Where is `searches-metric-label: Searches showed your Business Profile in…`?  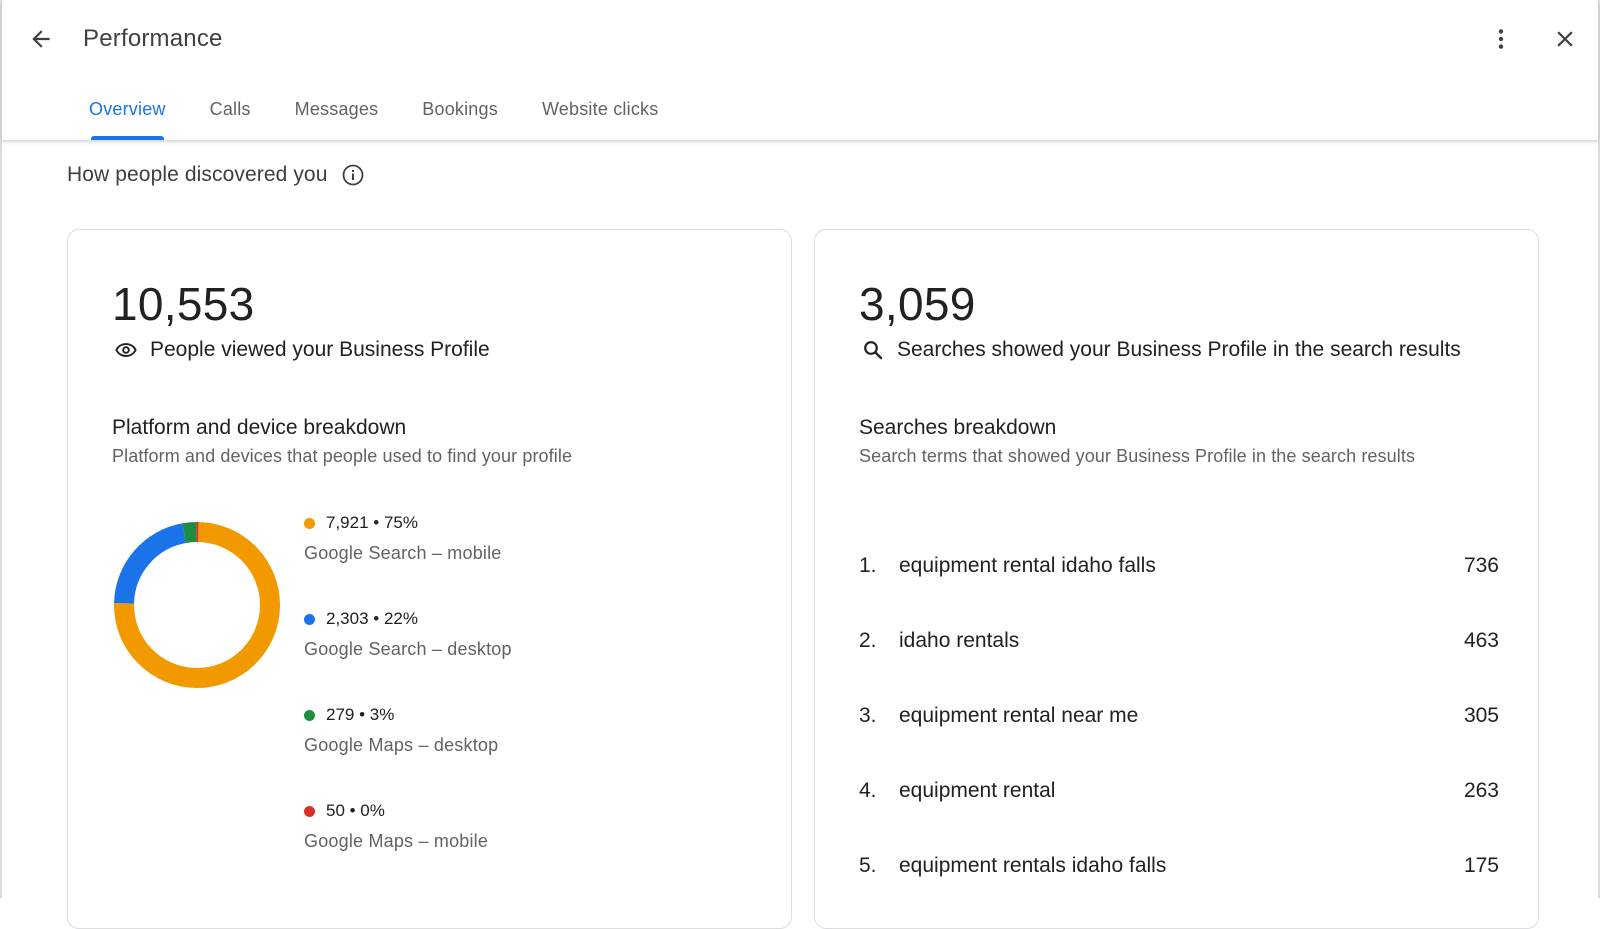
searches-metric-label: Searches showed your Business Profile in… is located at coordinates (1179, 349).